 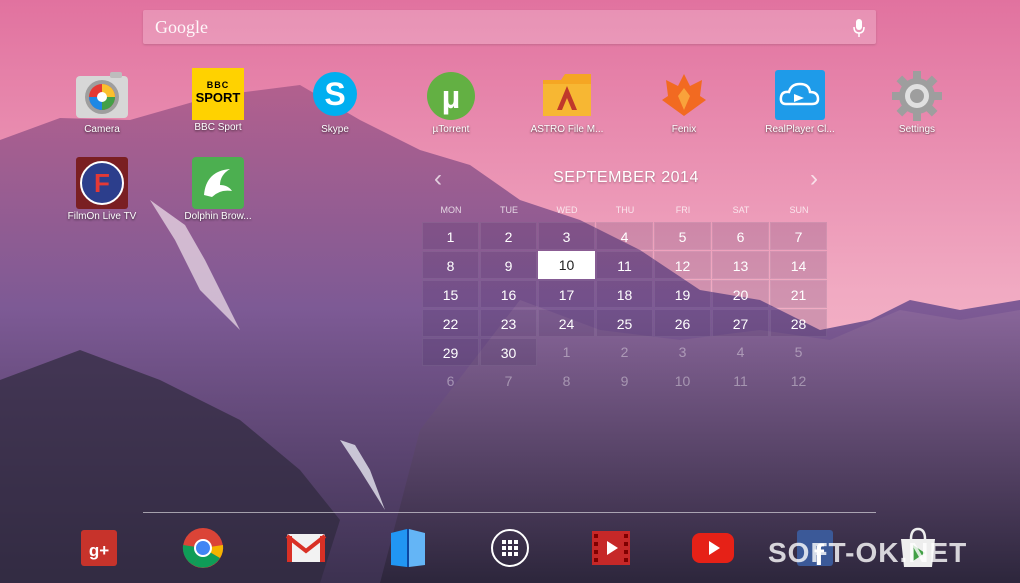 I want to click on calendar-day-today: 10, so click(x=566, y=265).